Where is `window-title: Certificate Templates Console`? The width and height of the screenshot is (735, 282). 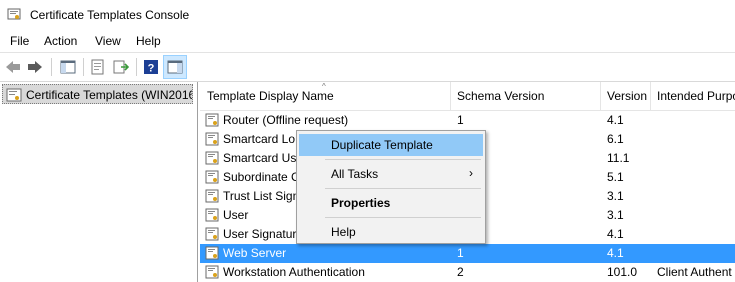 window-title: Certificate Templates Console is located at coordinates (110, 15).